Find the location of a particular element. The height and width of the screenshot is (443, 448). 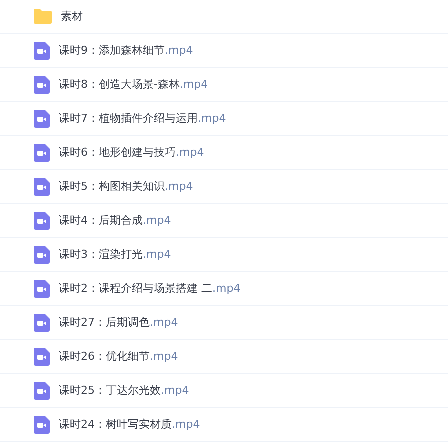

file-name: 课时4：后期合成.mp4 is located at coordinates (115, 220).